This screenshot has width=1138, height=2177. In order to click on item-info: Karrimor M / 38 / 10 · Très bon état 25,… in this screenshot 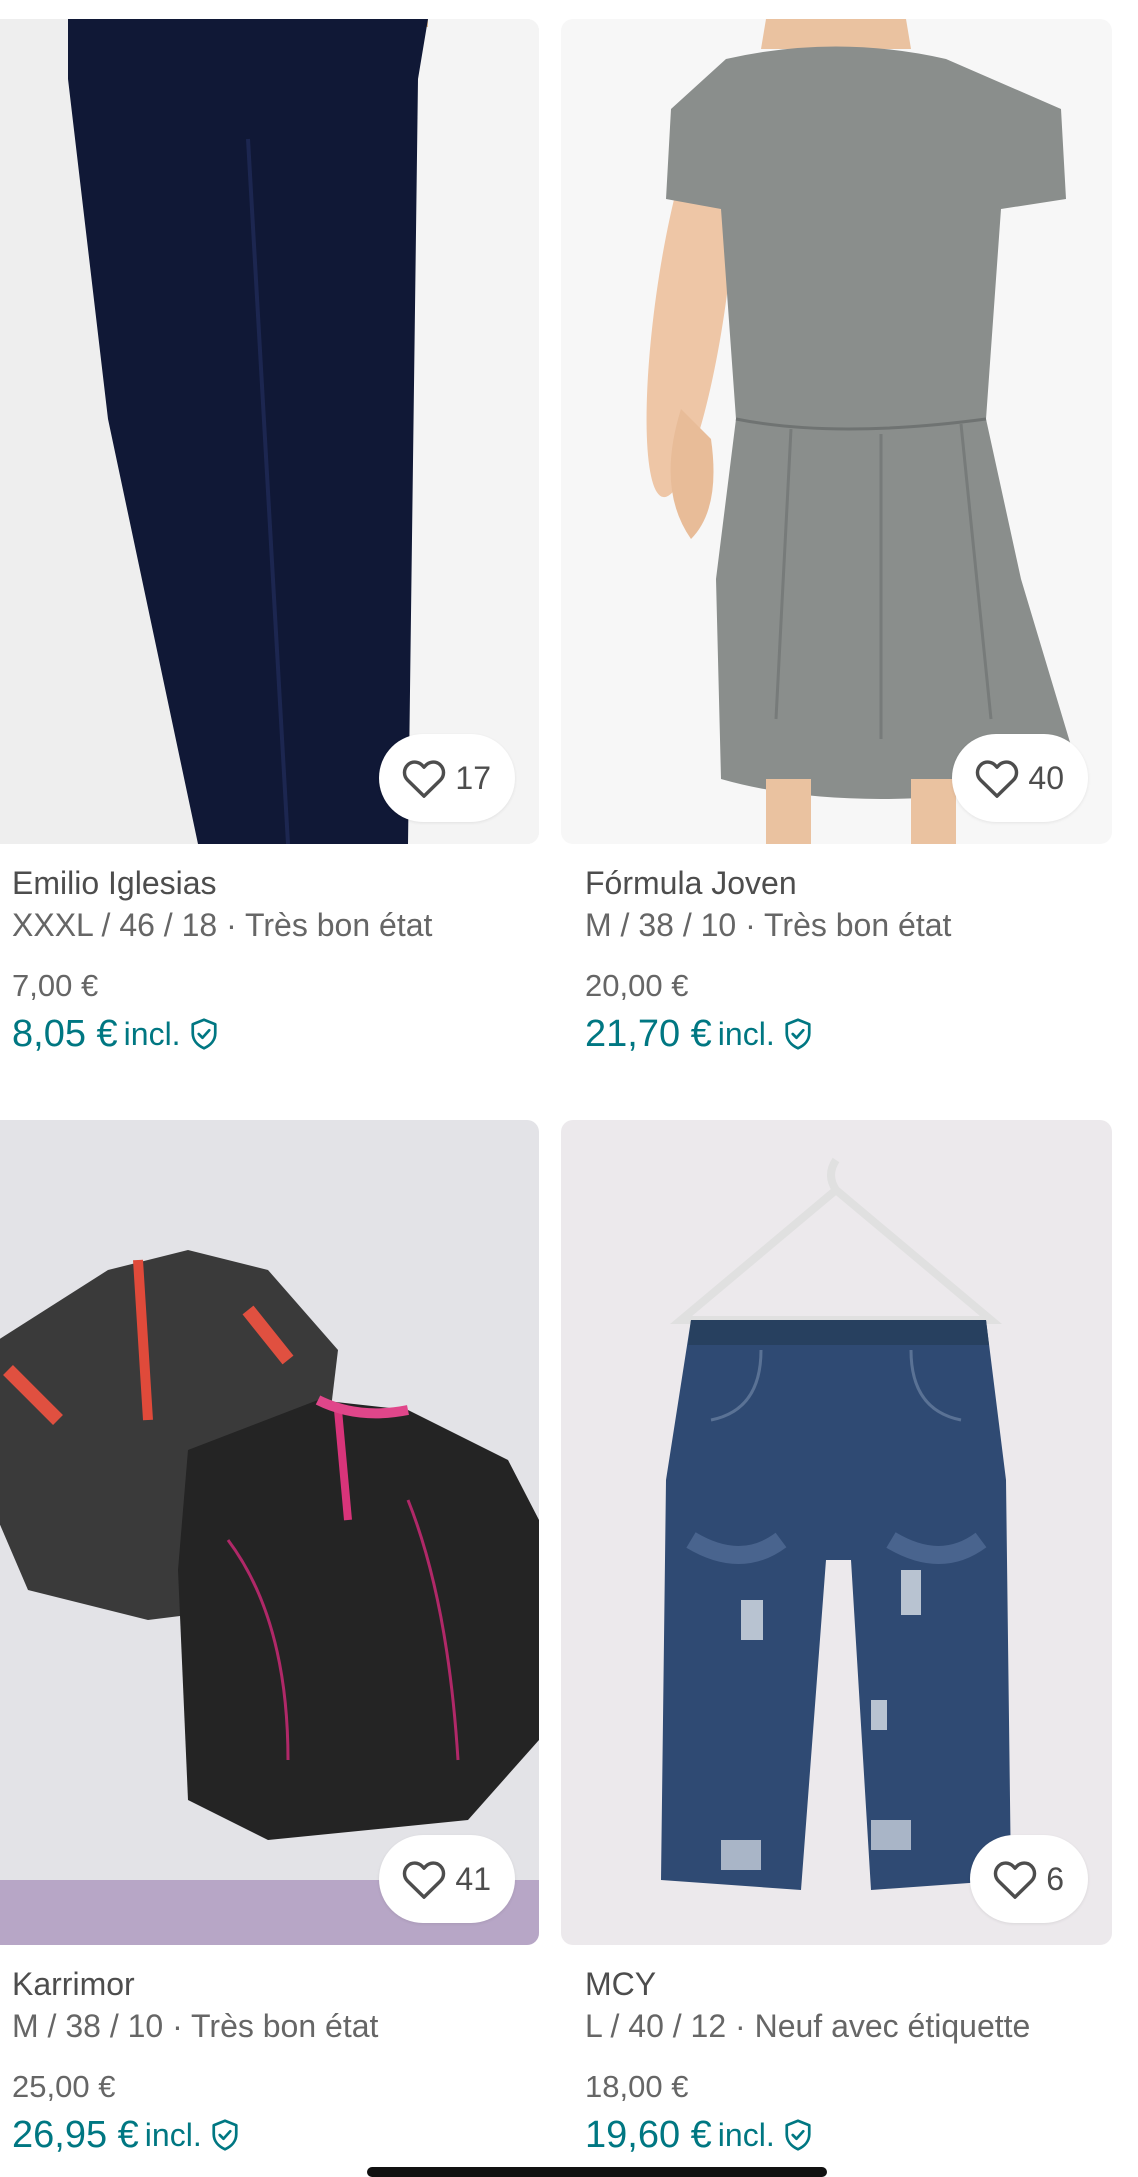, I will do `click(269, 2061)`.